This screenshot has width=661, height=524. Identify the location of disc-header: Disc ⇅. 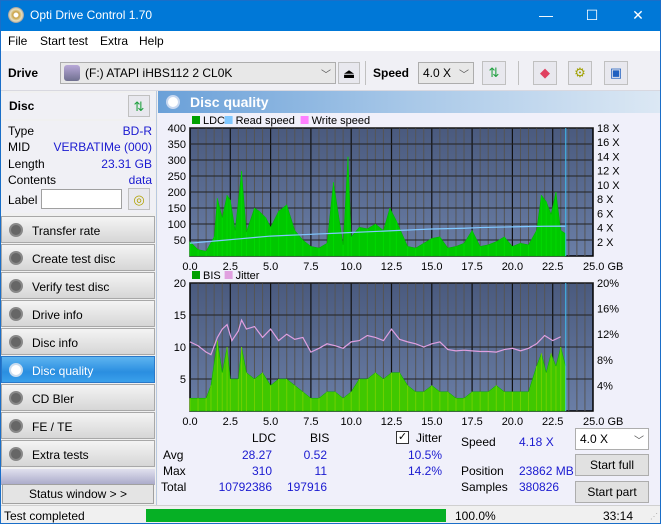
(78, 106).